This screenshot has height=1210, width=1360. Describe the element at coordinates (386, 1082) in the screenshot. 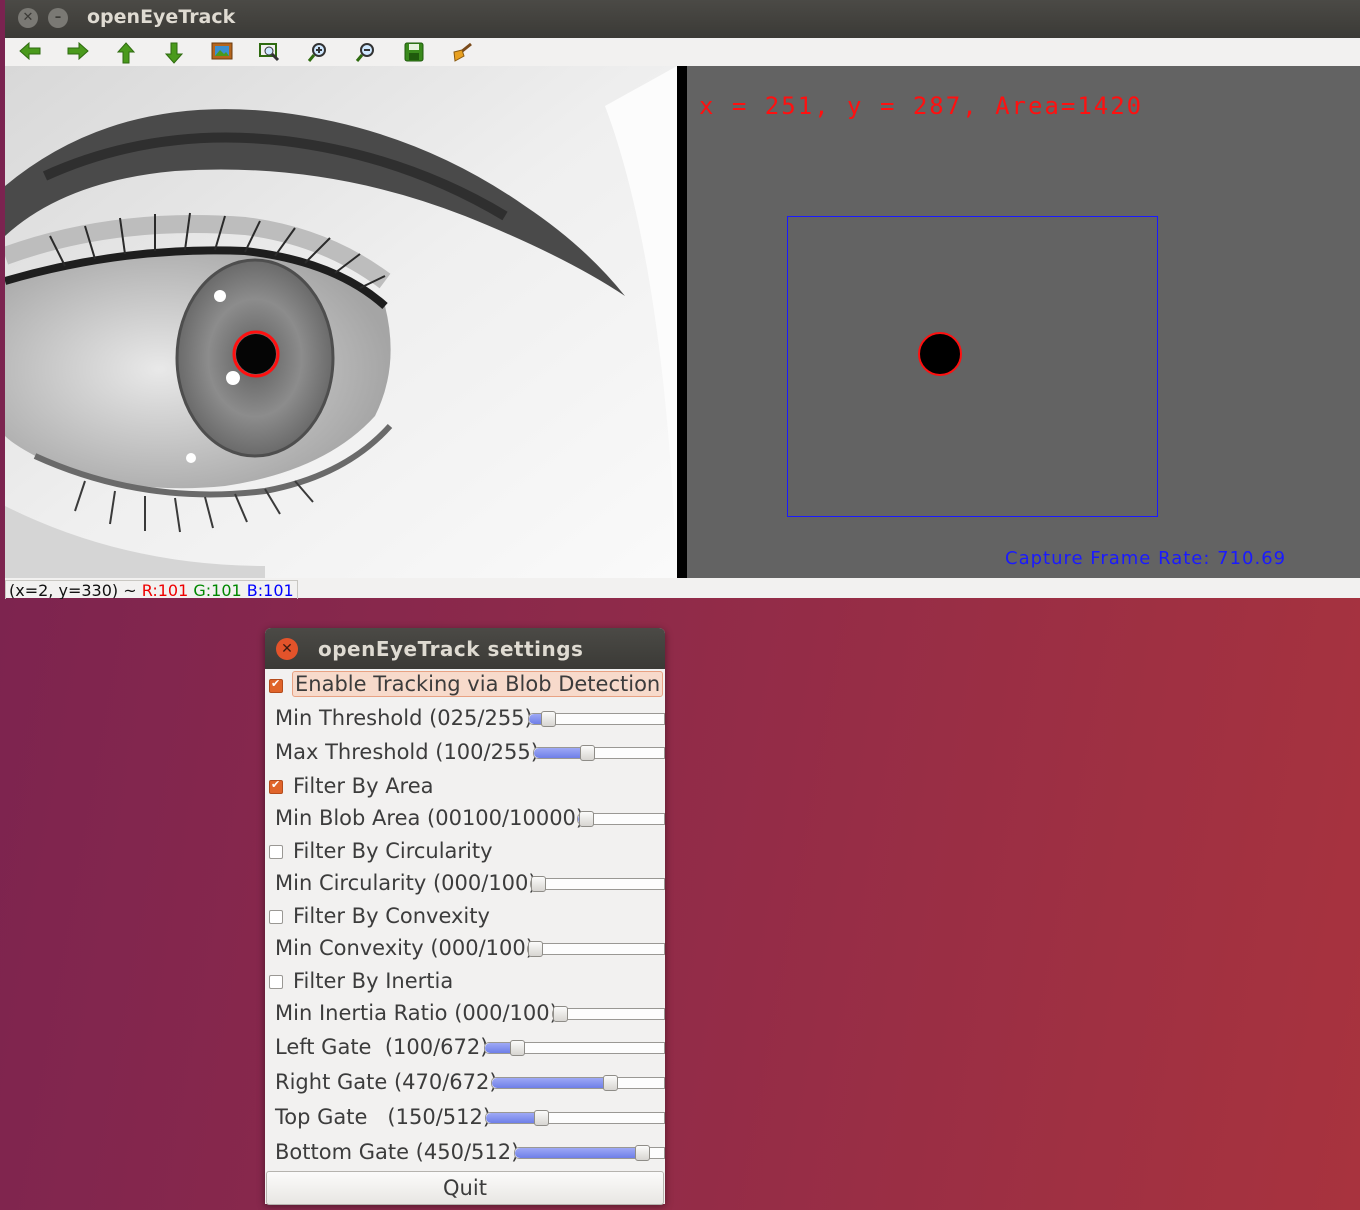

I see `right-gate-label: Right Gate (470/672)` at that location.